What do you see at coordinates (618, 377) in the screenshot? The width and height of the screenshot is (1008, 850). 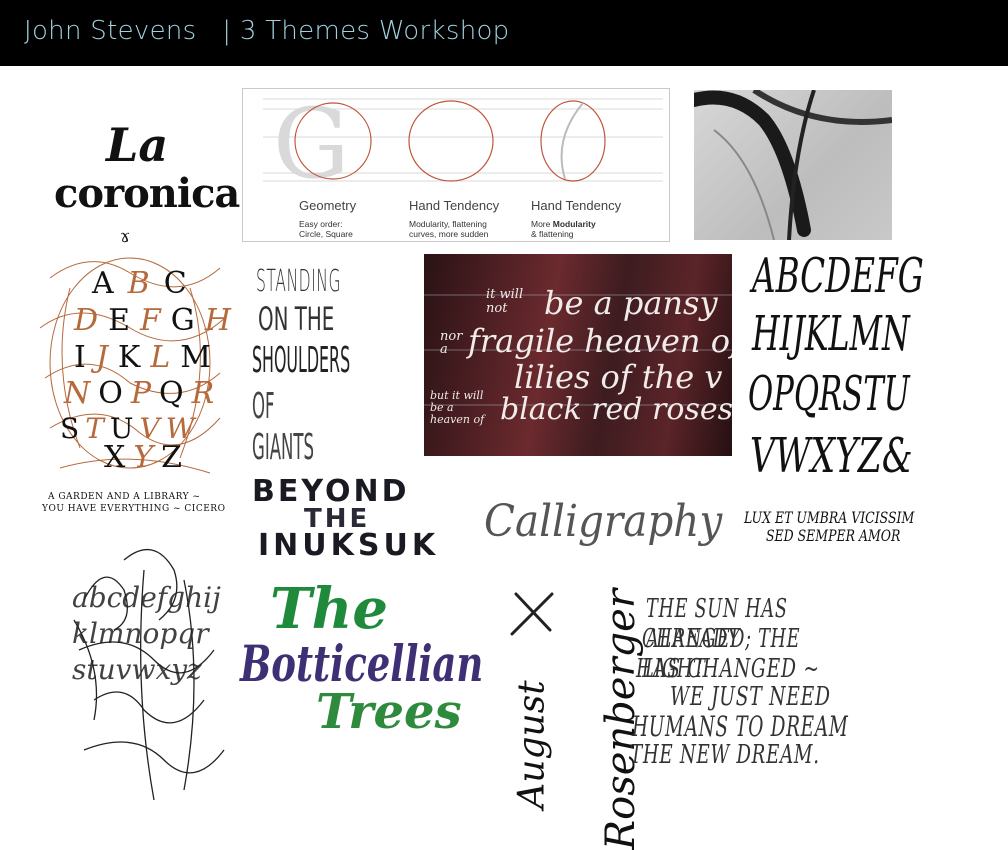 I see `pansy-line-3-big: lilies of the v` at bounding box center [618, 377].